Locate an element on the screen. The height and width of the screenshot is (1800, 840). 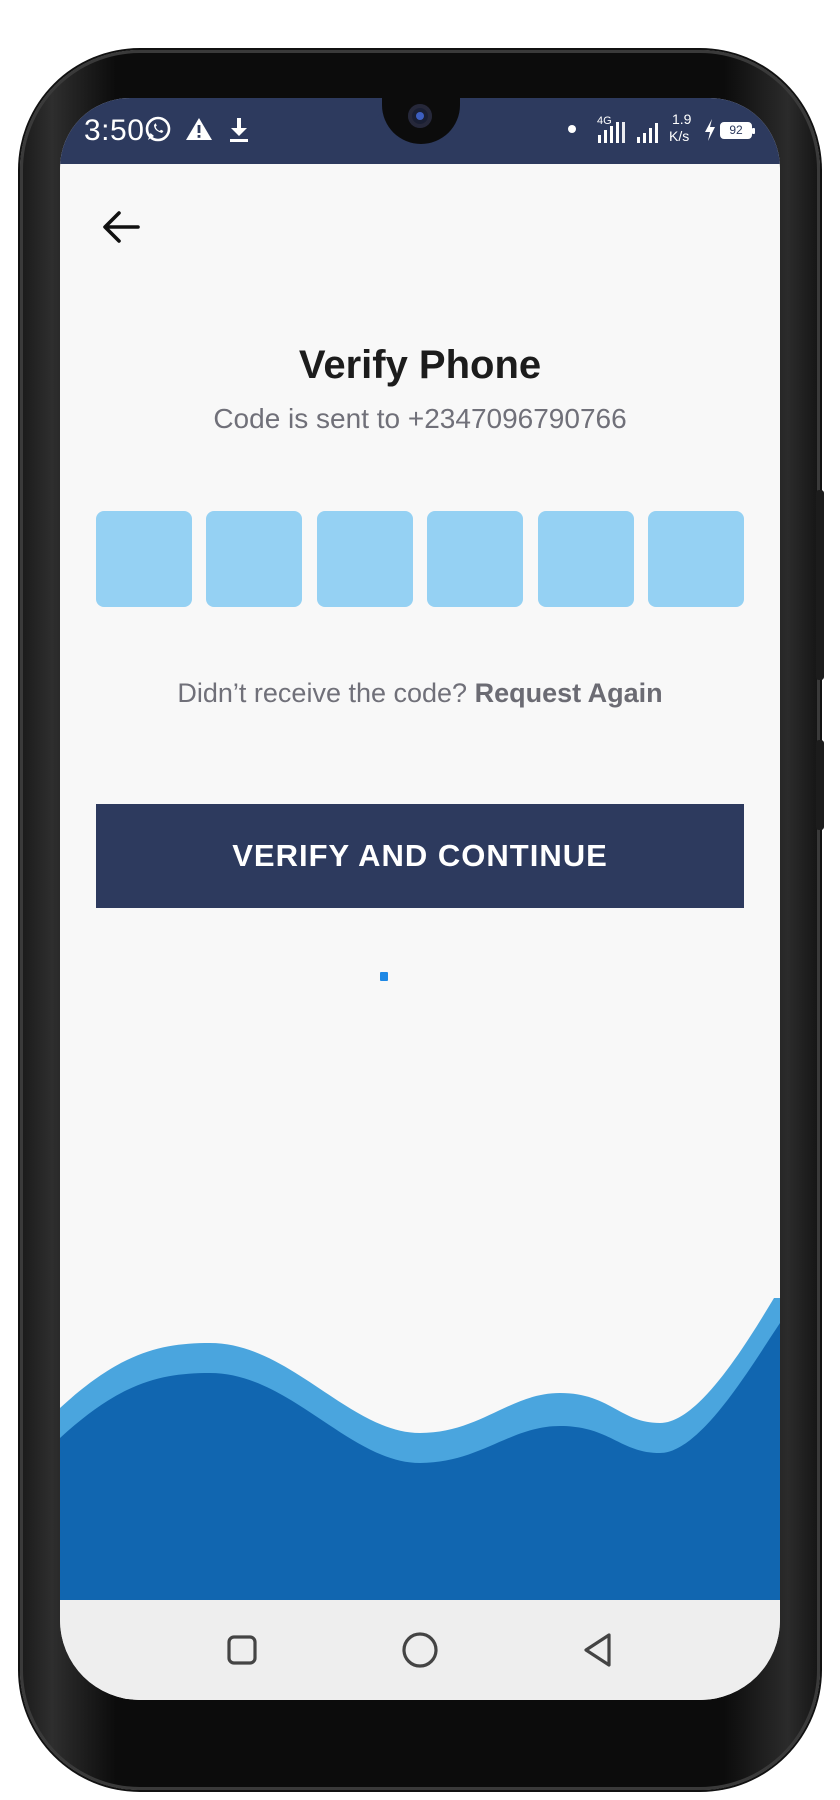
warning-icon is located at coordinates (199, 129).